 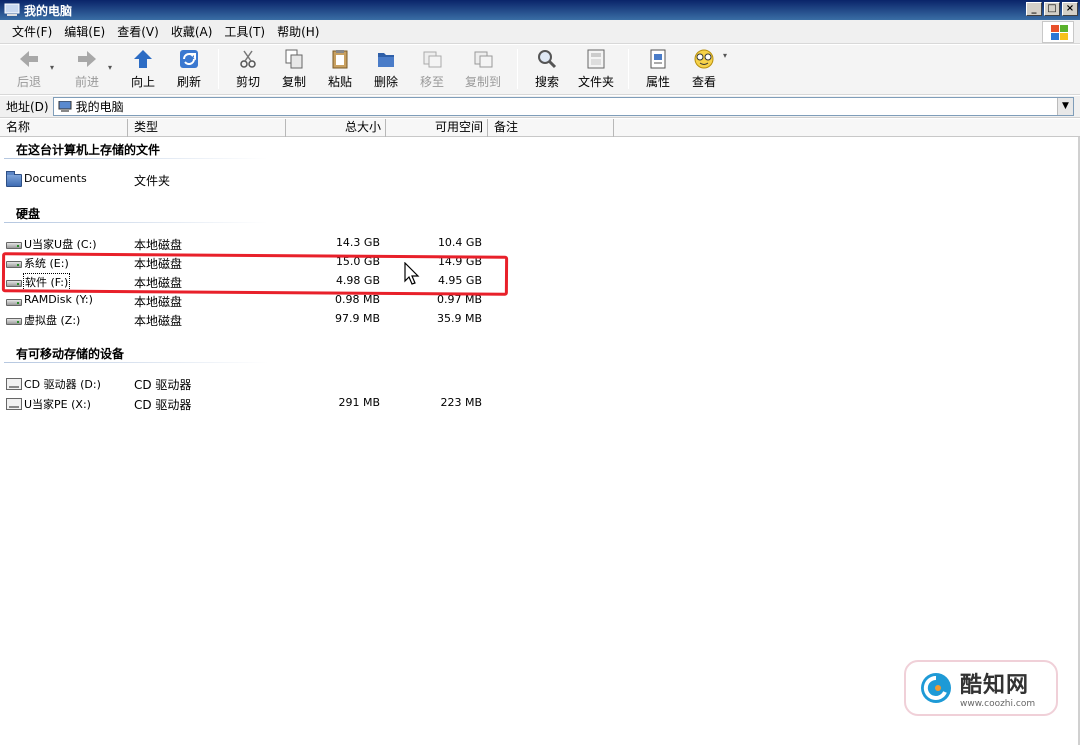 I want to click on view-button: 查看 ▾, so click(x=704, y=67).